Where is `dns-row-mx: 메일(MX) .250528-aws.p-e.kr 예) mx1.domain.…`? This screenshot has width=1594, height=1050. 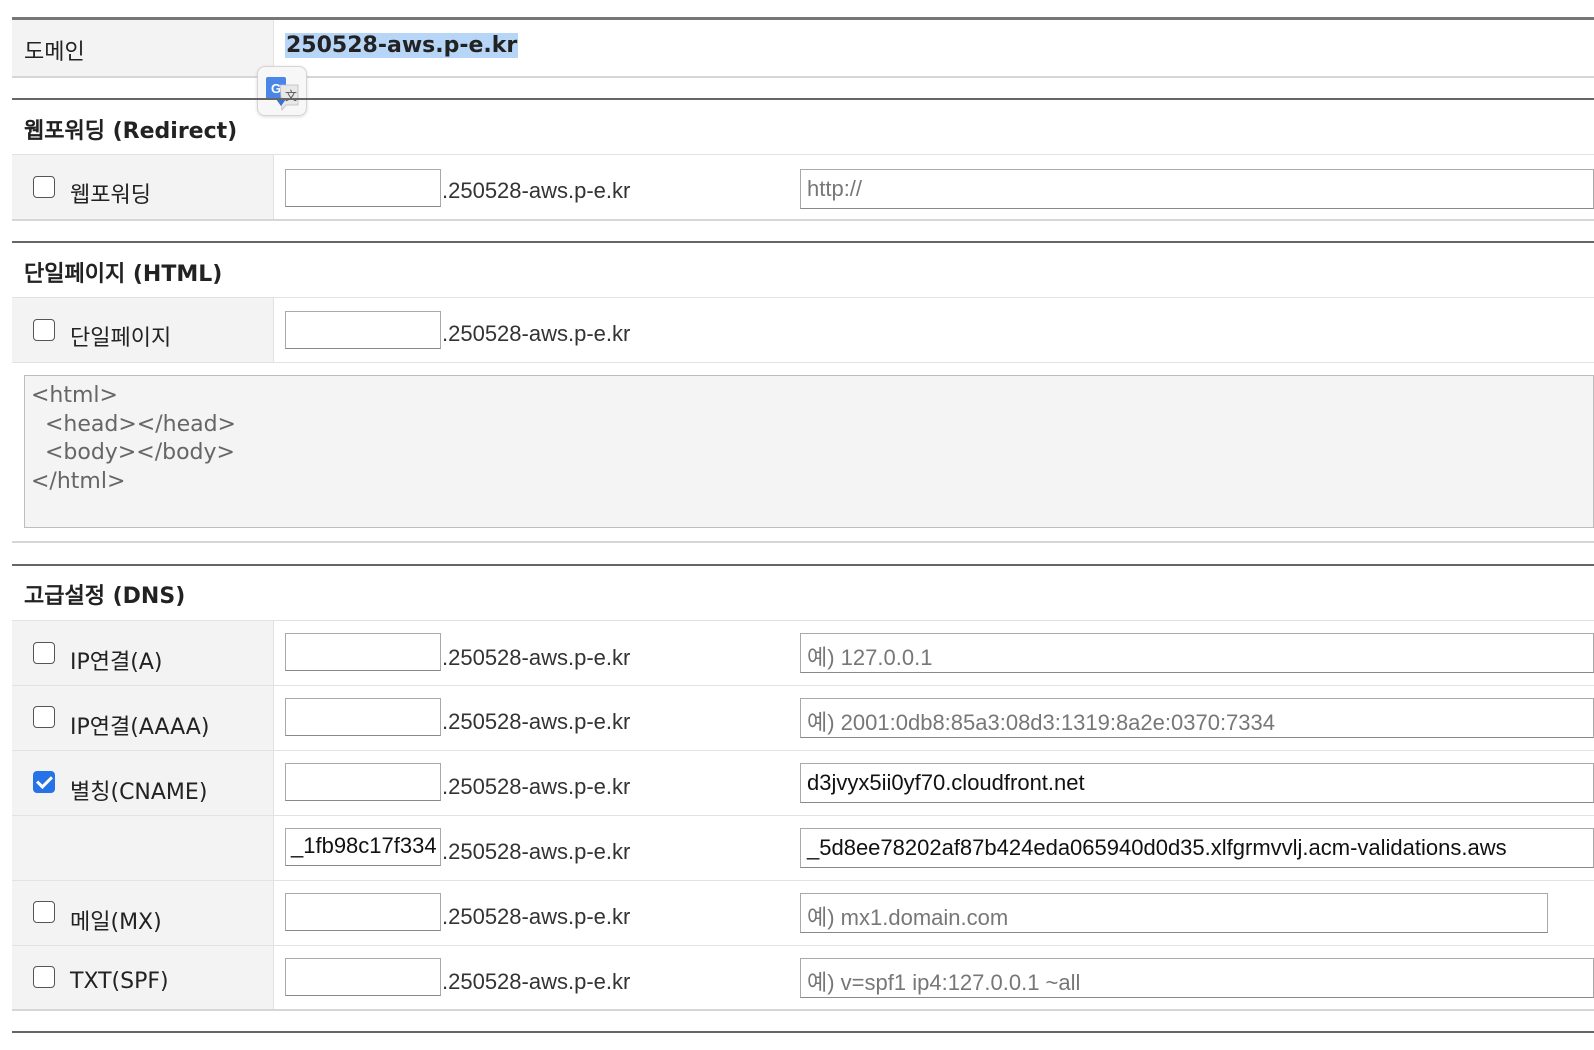 dns-row-mx: 메일(MX) .250528-aws.p-e.kr 예) mx1.domain.… is located at coordinates (803, 912).